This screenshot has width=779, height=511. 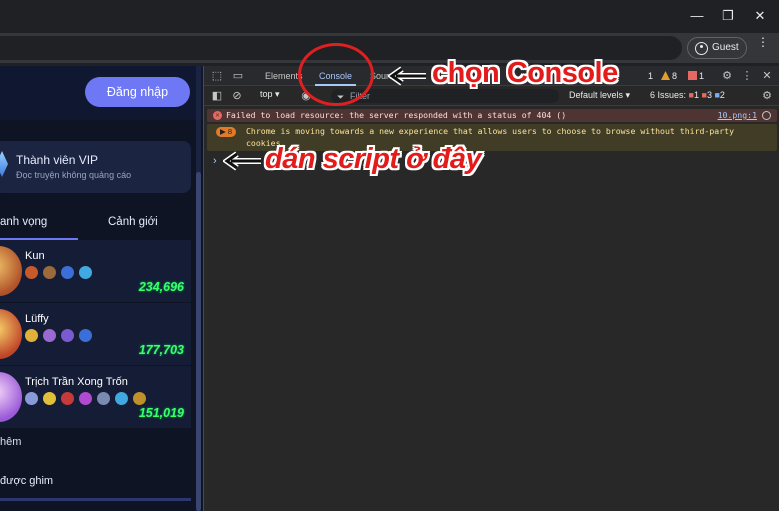 I want to click on console-settings-gear-icon: ⚙, so click(x=767, y=96).